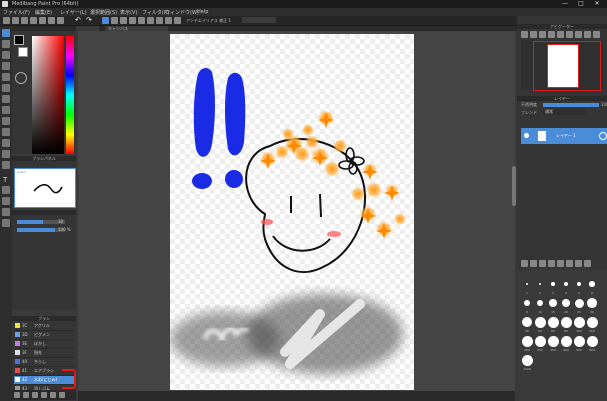 The height and width of the screenshot is (401, 607). What do you see at coordinates (6, 77) in the screenshot?
I see `move-tool-icon` at bounding box center [6, 77].